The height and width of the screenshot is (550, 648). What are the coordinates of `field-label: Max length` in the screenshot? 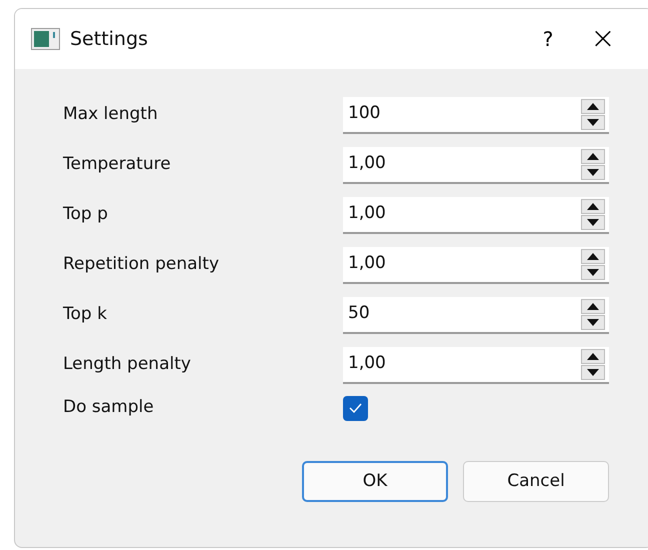 It's located at (110, 114).